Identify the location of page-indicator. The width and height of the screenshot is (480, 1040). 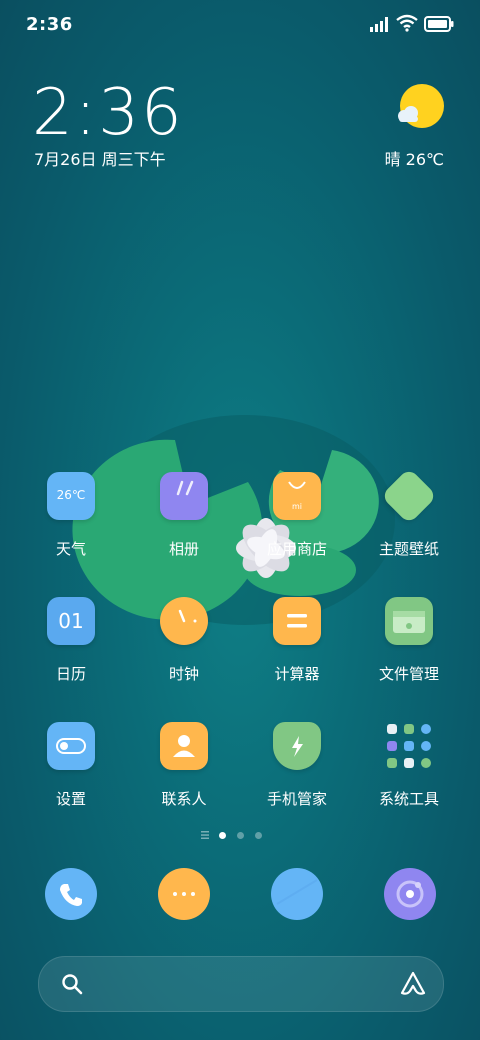
(240, 835).